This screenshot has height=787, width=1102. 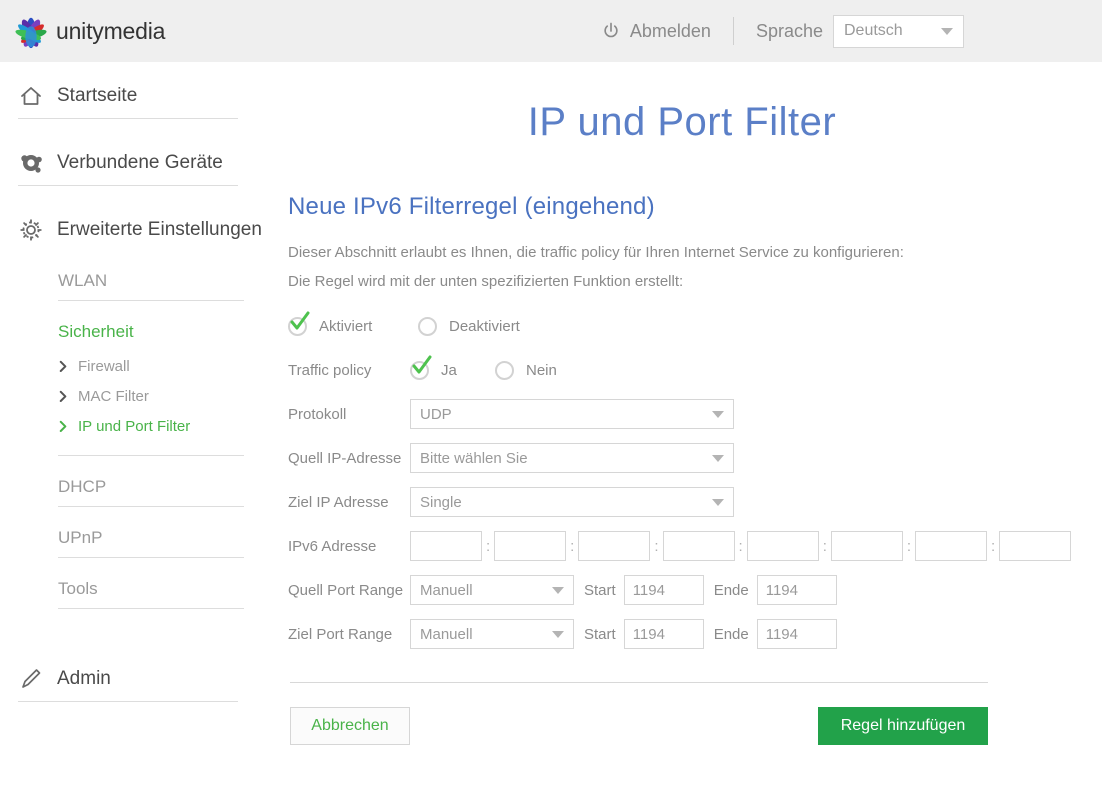 What do you see at coordinates (131, 366) in the screenshot?
I see `sidebar-item-firewall: Firewall` at bounding box center [131, 366].